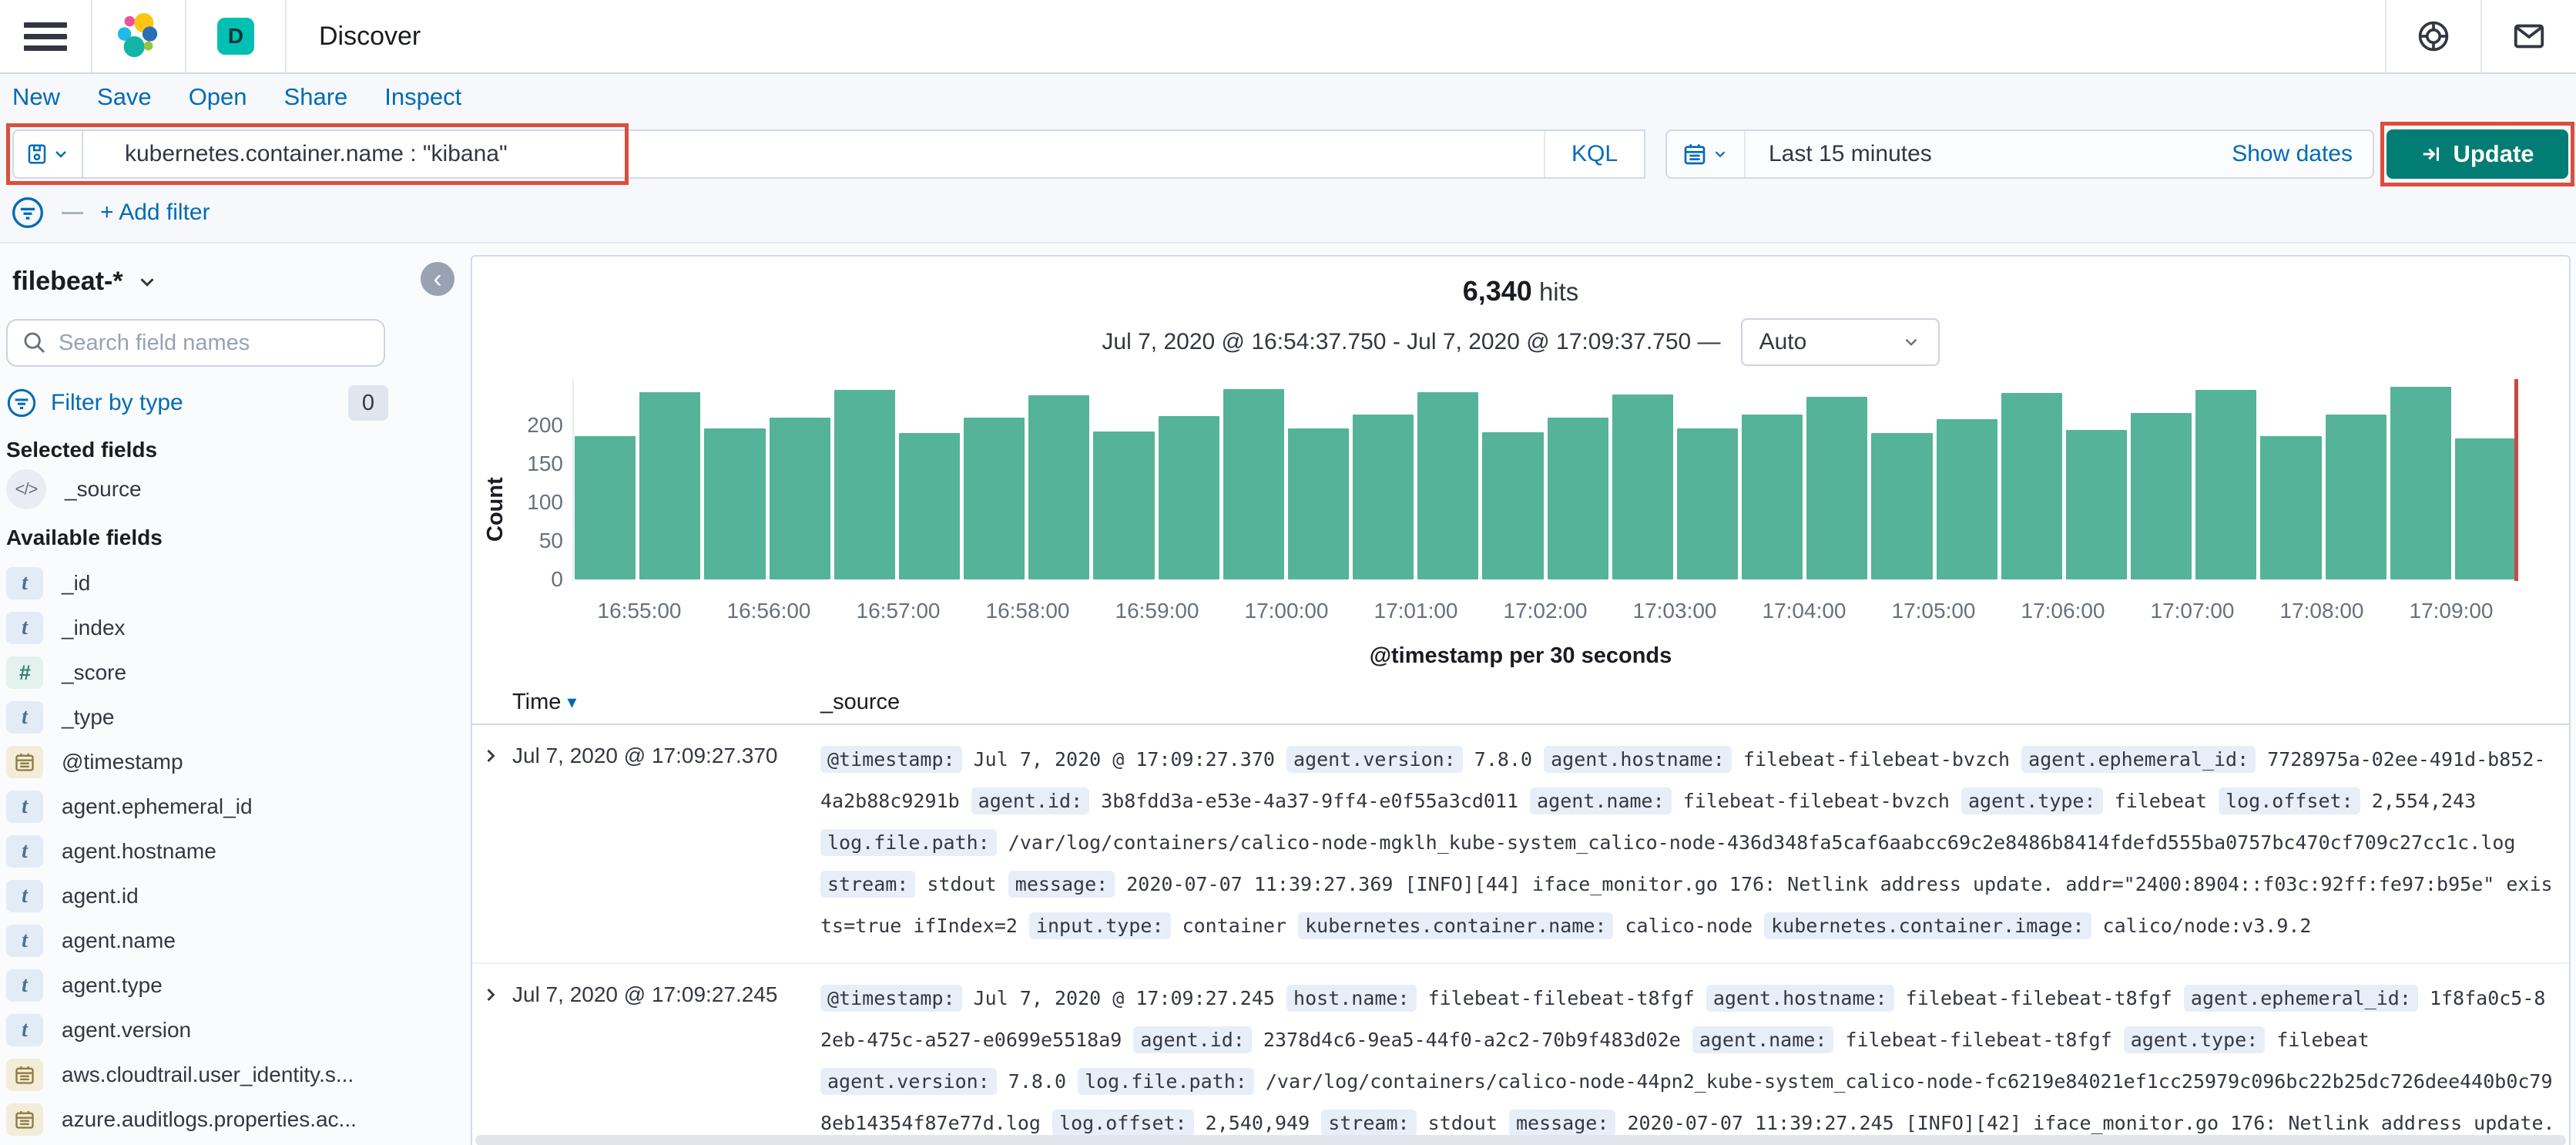 The image size is (2576, 1145). Describe the element at coordinates (197, 403) in the screenshot. I see `filter-by-type-button: Filter by type 0` at that location.